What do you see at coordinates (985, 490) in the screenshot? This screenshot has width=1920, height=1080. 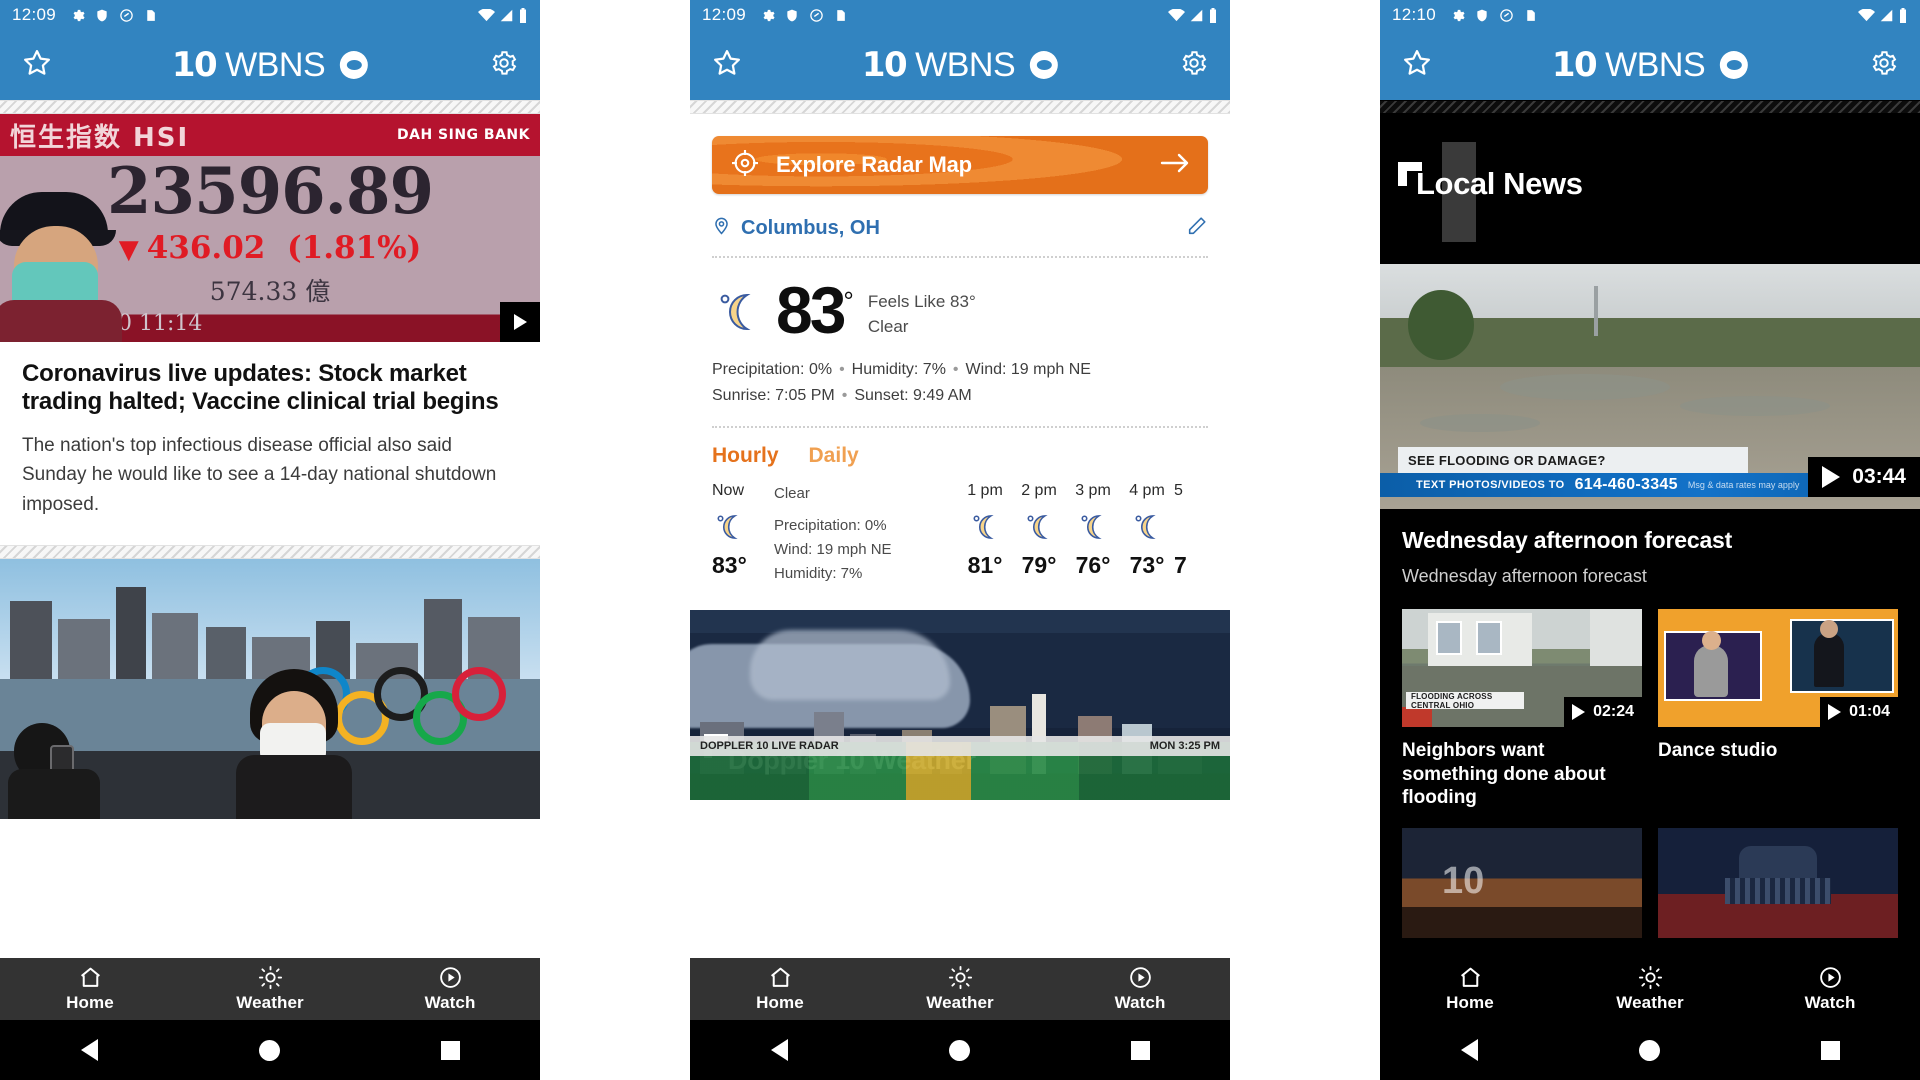 I see `hour-time: 1 pm` at bounding box center [985, 490].